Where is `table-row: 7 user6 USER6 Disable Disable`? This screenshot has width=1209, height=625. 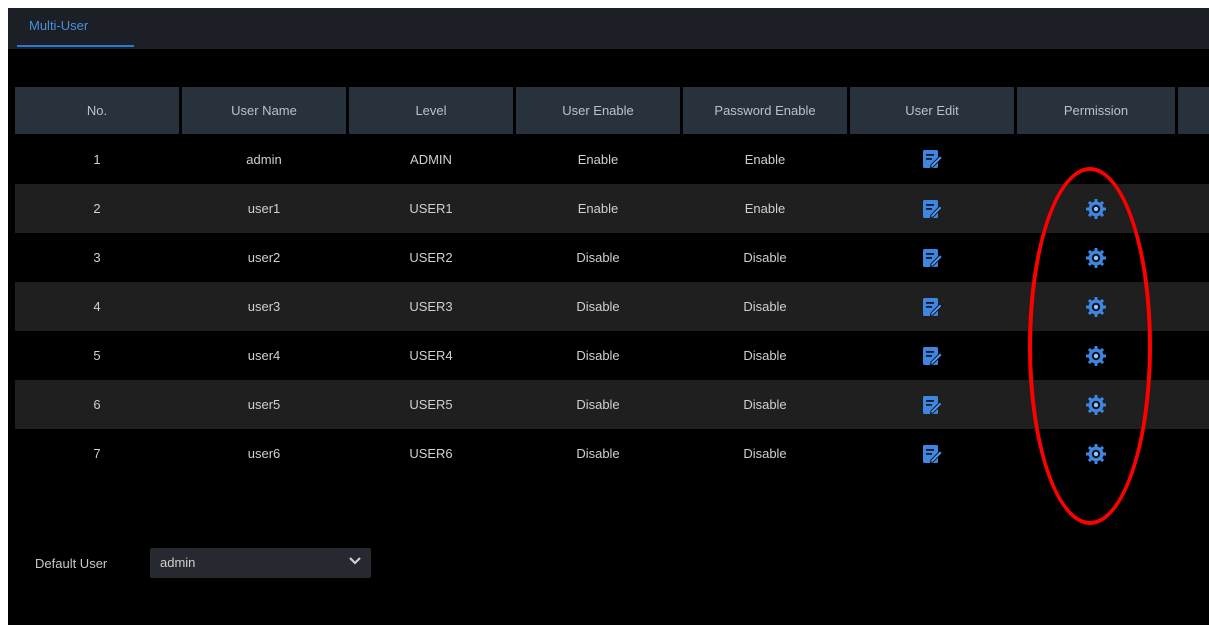 table-row: 7 user6 USER6 Disable Disable is located at coordinates (612, 453).